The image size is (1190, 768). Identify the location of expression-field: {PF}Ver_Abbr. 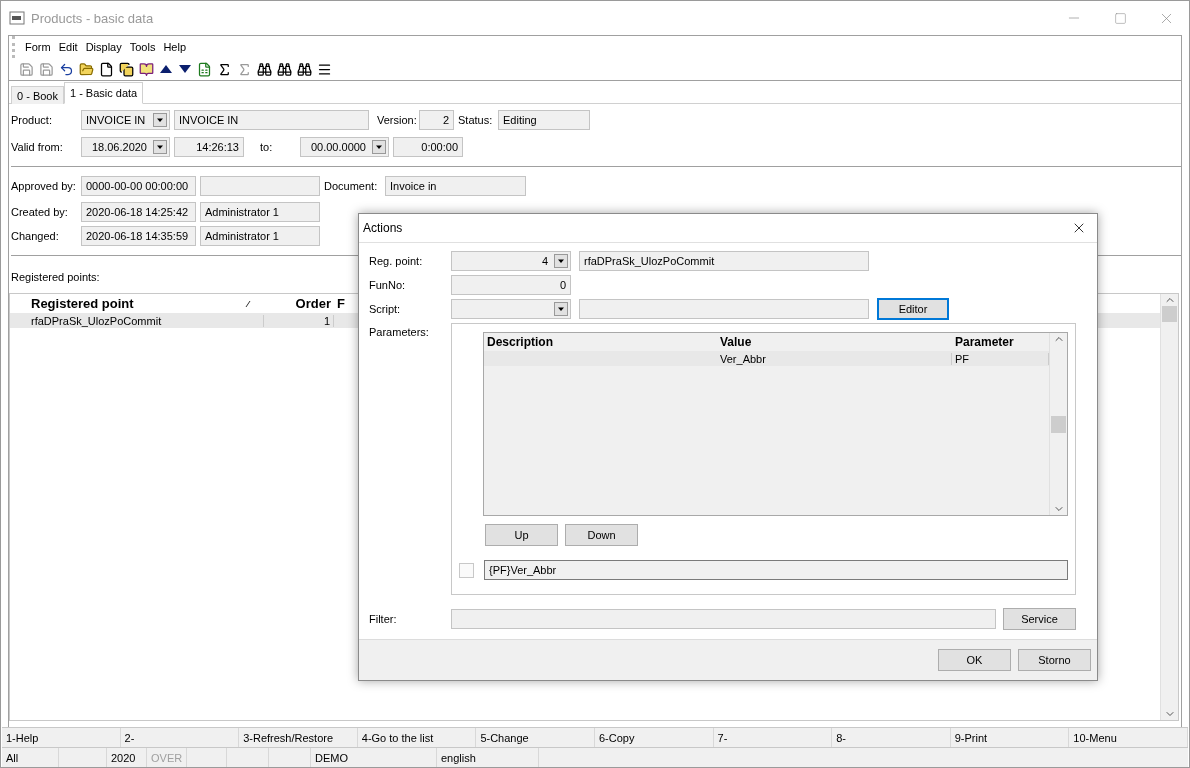
(776, 570).